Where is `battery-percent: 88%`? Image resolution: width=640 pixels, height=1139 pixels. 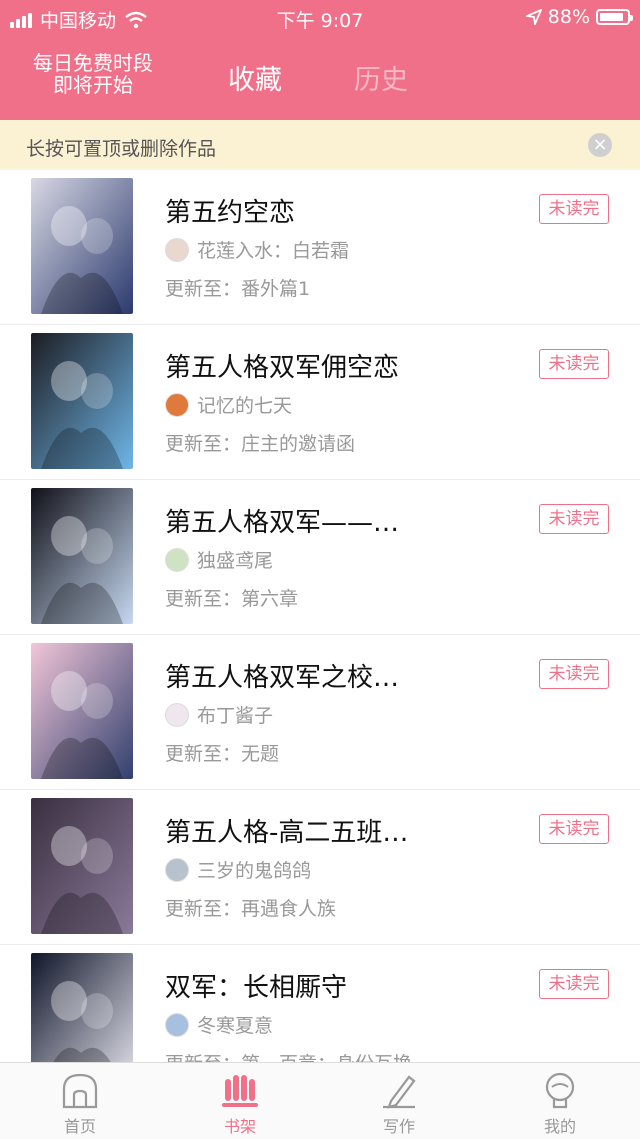 battery-percent: 88% is located at coordinates (568, 17).